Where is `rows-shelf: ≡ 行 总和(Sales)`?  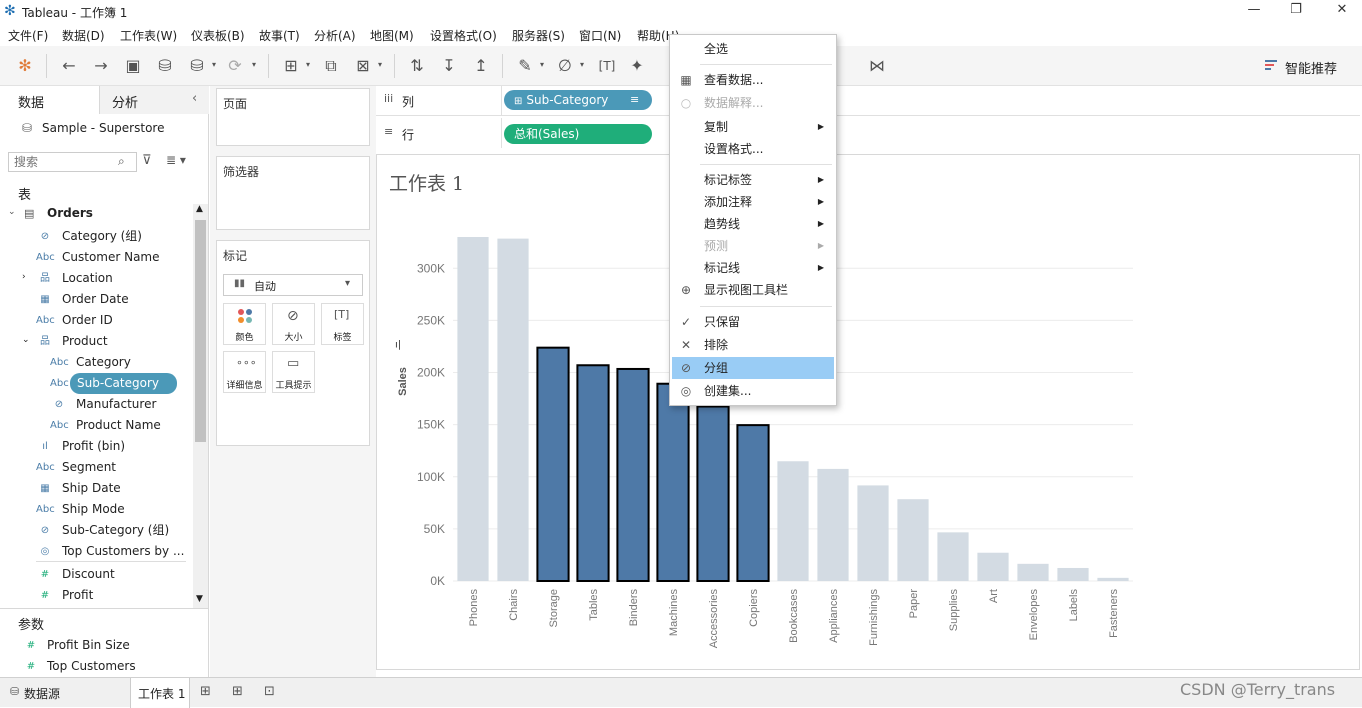 rows-shelf: ≡ 行 总和(Sales) is located at coordinates (868, 133).